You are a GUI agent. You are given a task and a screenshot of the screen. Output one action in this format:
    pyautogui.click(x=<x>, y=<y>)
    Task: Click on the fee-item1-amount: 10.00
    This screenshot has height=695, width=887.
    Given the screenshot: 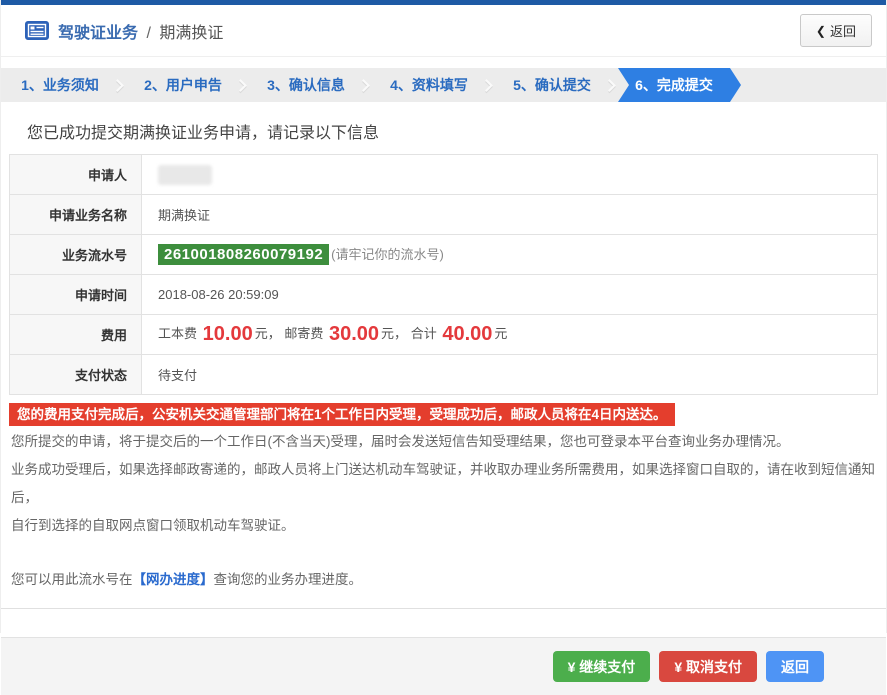 What is the action you would take?
    pyautogui.click(x=227, y=334)
    